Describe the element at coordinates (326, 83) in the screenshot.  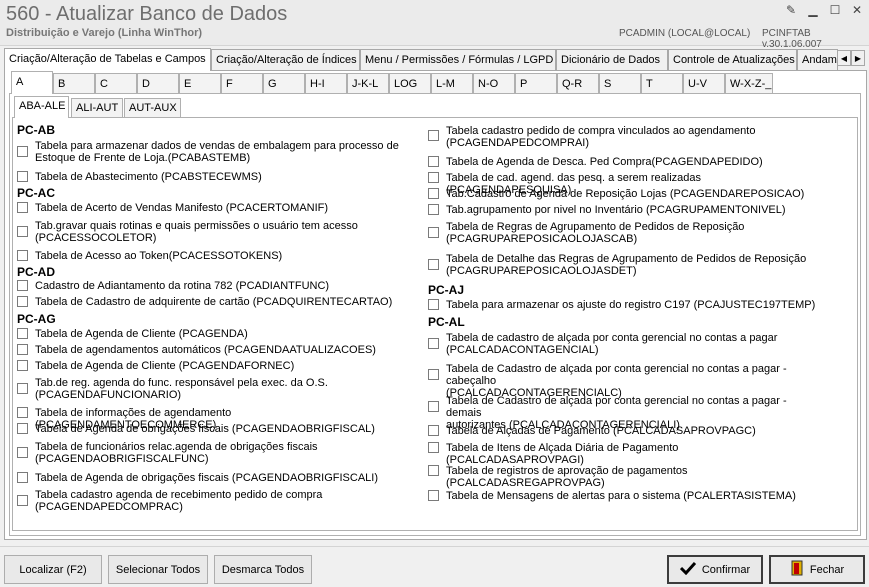
I see `letter-tab-h-i: H-I` at that location.